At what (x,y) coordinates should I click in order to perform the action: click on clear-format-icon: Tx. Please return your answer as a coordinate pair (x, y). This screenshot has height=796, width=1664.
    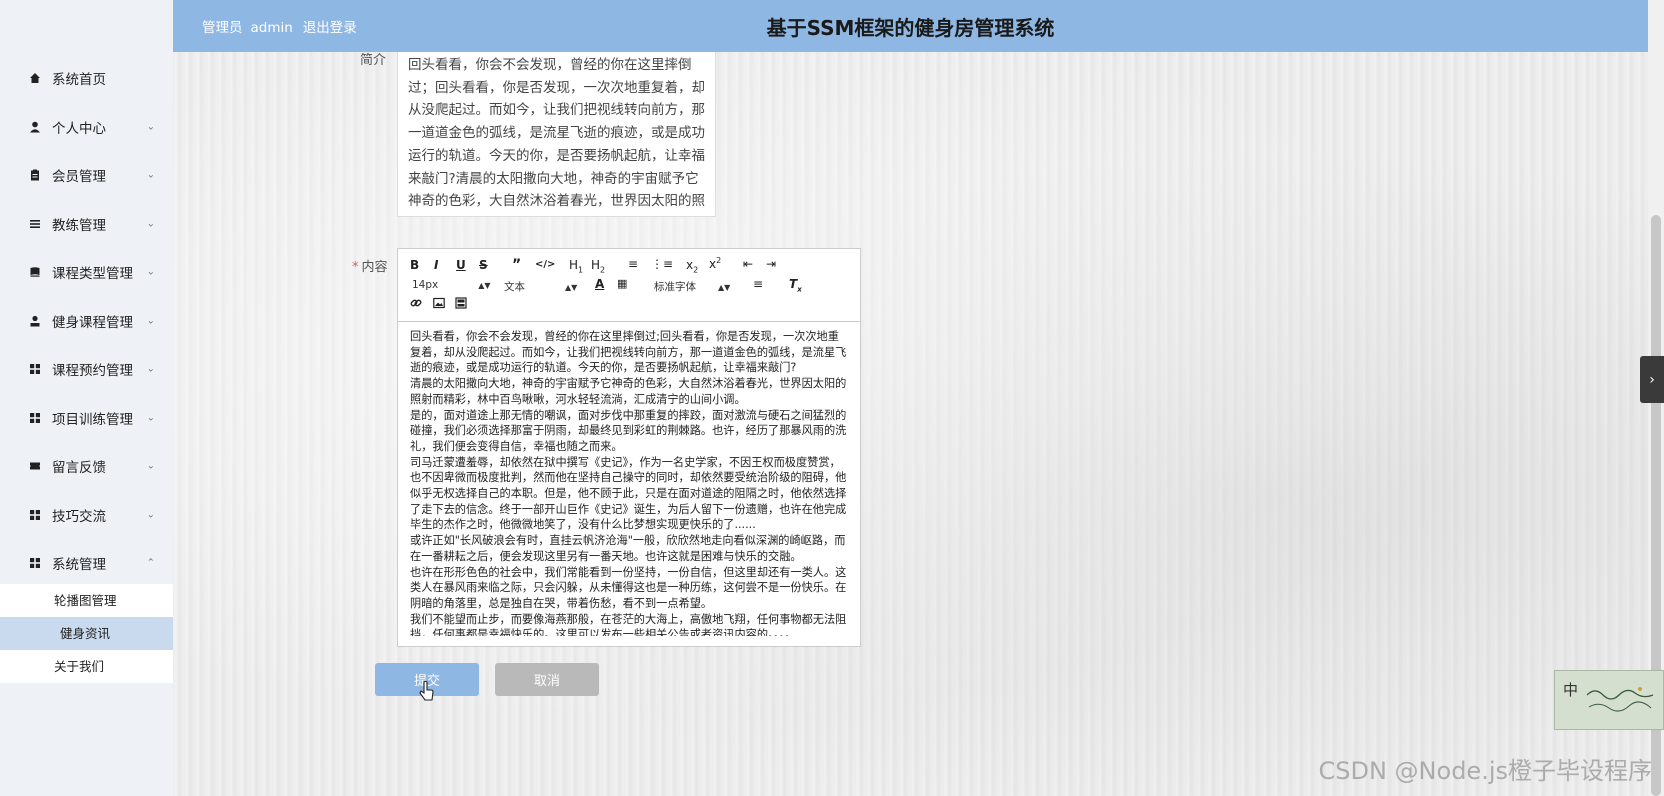
    Looking at the image, I should click on (795, 285).